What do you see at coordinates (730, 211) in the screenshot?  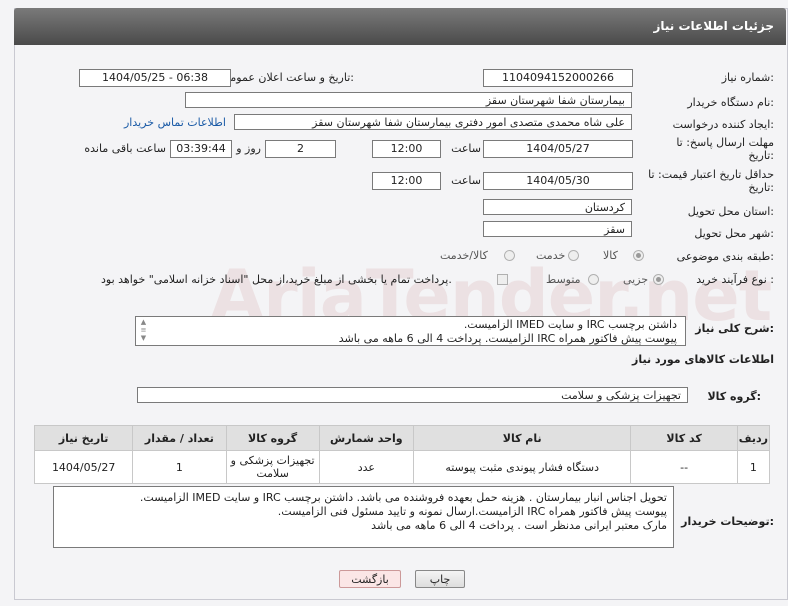 I see `province-label: استان محل تحویل:` at bounding box center [730, 211].